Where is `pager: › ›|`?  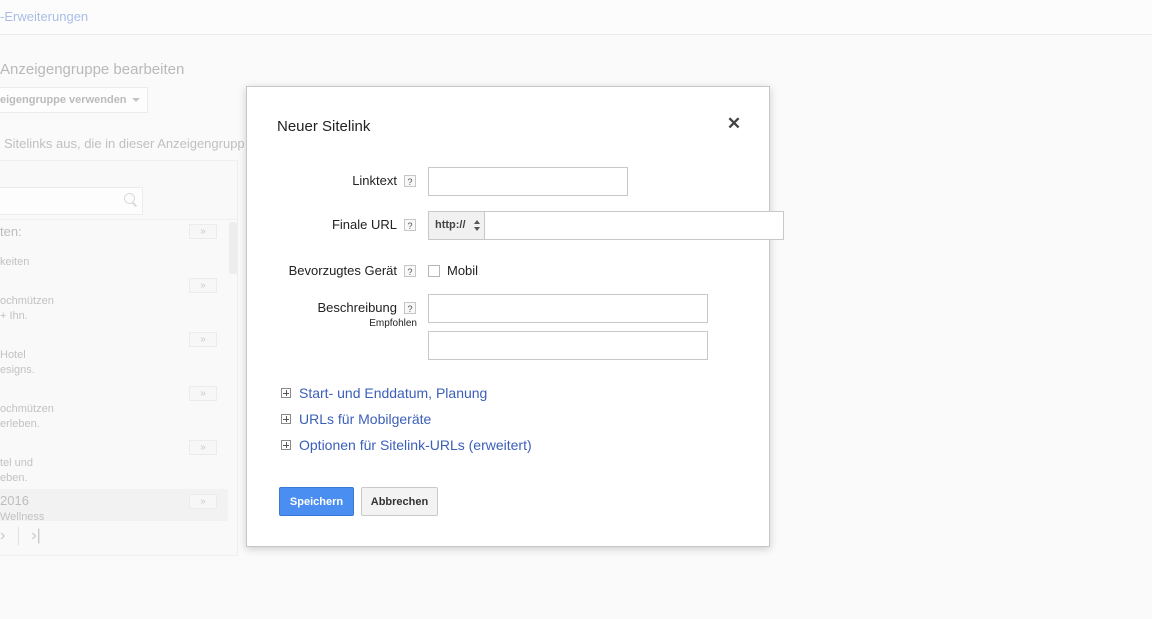
pager: › ›| is located at coordinates (20, 536).